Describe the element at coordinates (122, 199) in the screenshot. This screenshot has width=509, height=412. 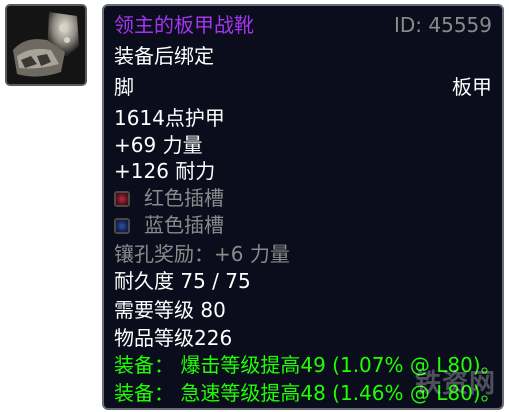
I see `red-socket-icon` at that location.